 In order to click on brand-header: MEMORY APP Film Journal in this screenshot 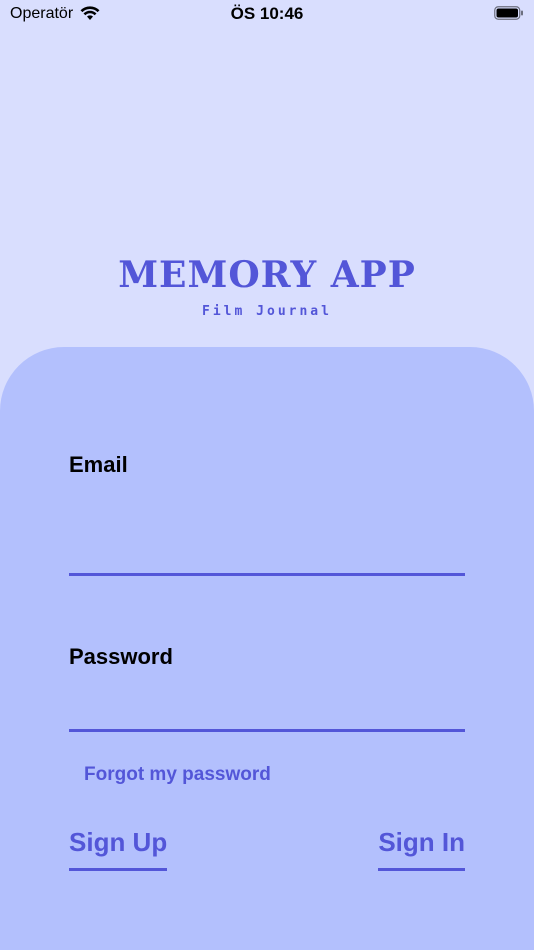, I will do `click(267, 287)`.